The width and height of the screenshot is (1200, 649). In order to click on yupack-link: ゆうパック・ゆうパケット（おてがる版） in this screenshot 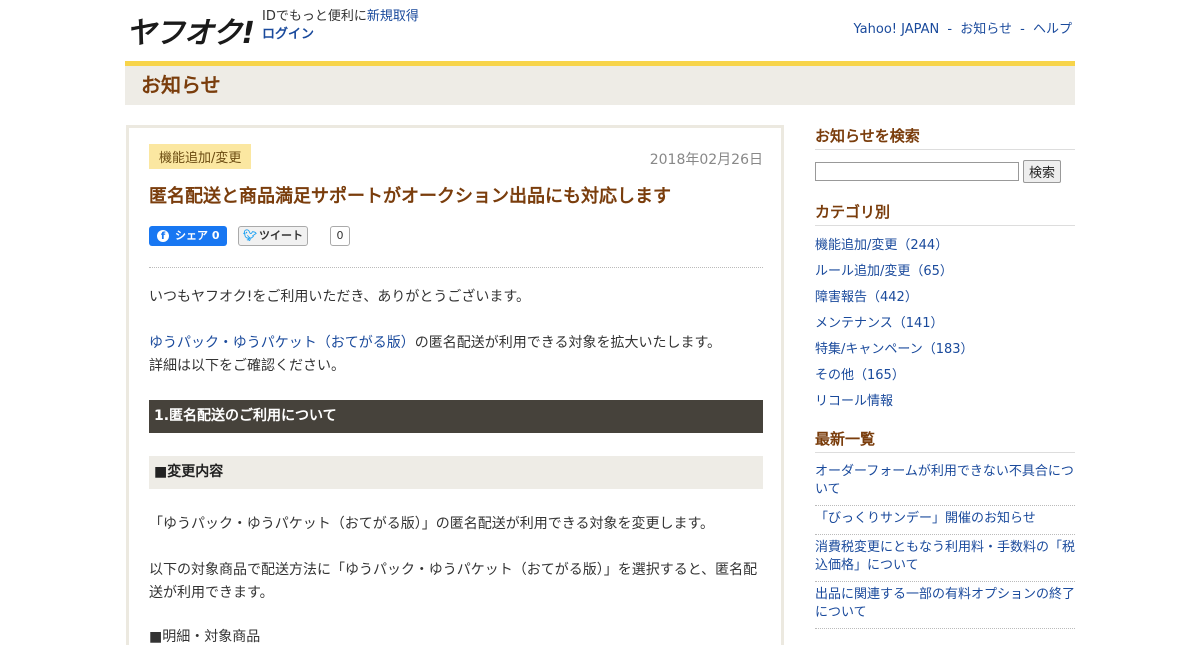, I will do `click(282, 343)`.